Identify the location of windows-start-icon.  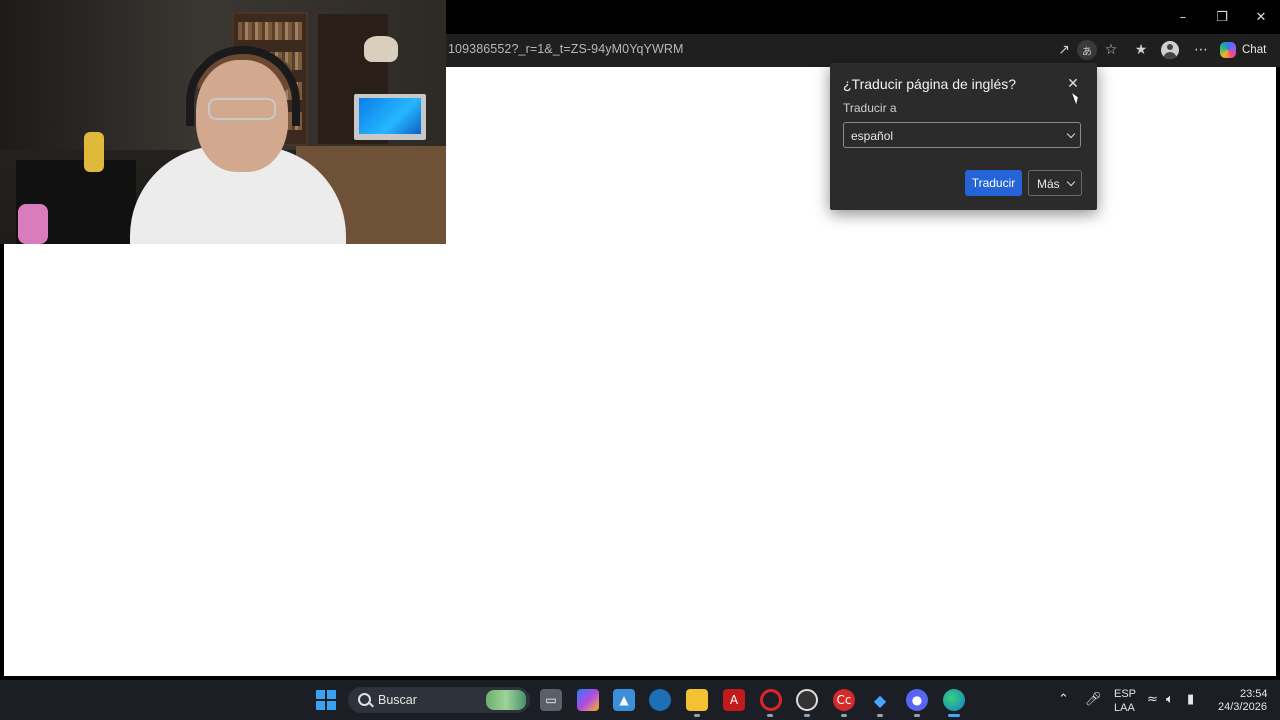
(326, 700).